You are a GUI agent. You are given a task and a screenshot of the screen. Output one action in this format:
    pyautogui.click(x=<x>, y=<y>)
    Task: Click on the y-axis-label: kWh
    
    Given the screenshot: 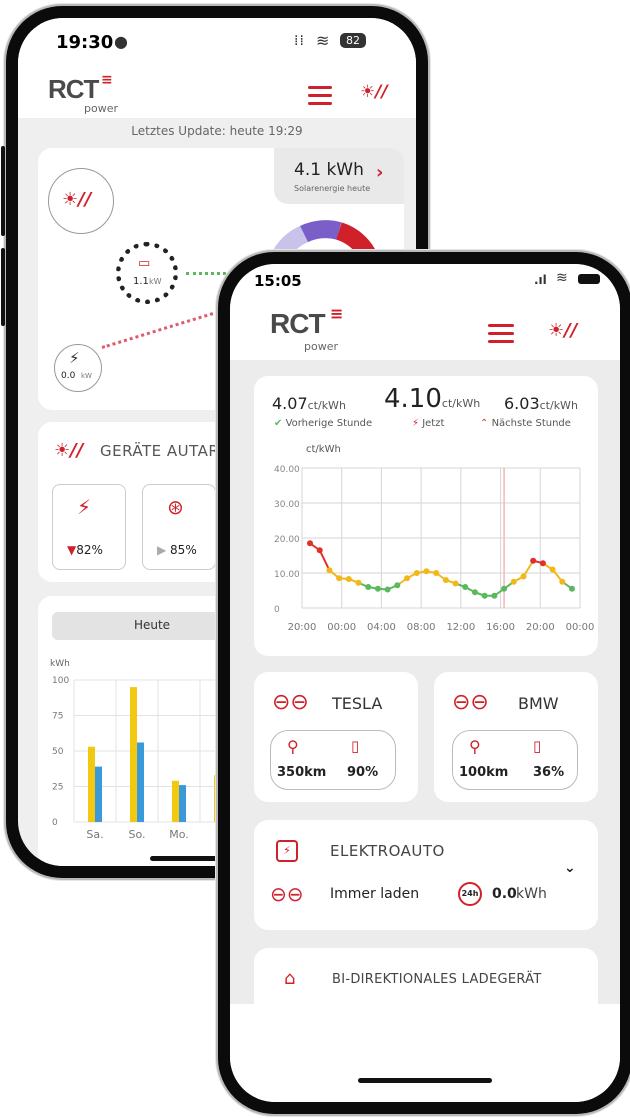 What is the action you would take?
    pyautogui.click(x=60, y=664)
    